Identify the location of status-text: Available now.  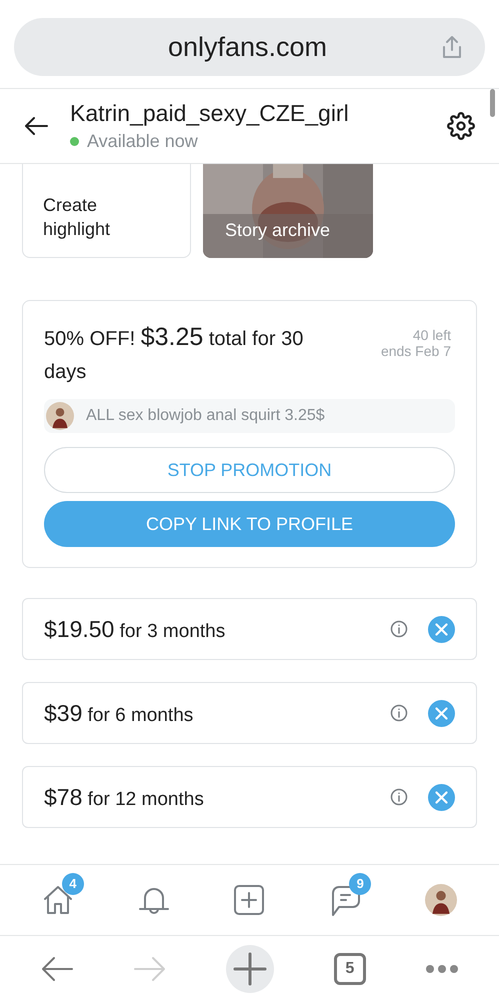
(142, 141).